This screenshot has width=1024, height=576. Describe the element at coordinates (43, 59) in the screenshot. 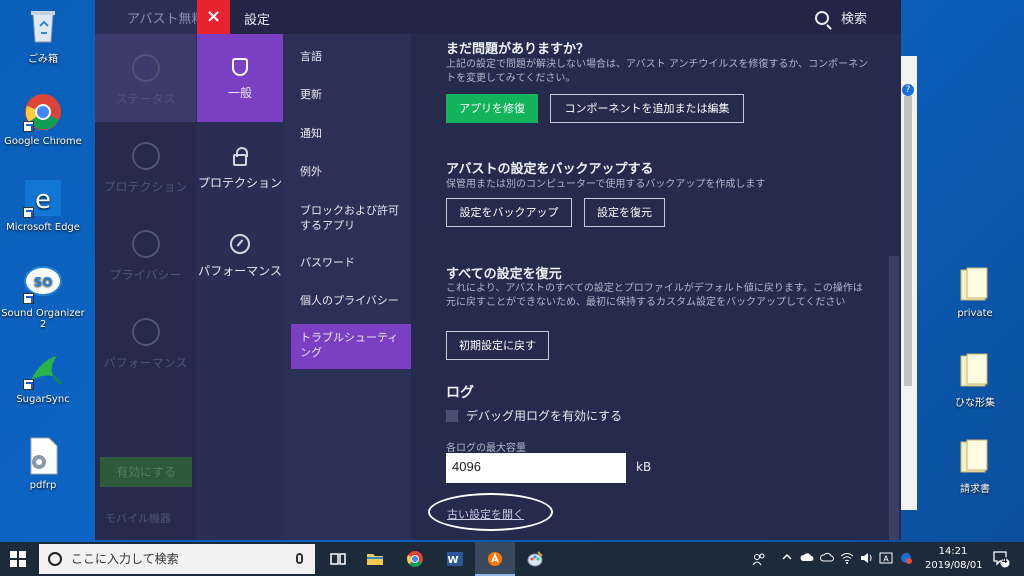

I see `desktop-icon-label: ごみ箱` at that location.